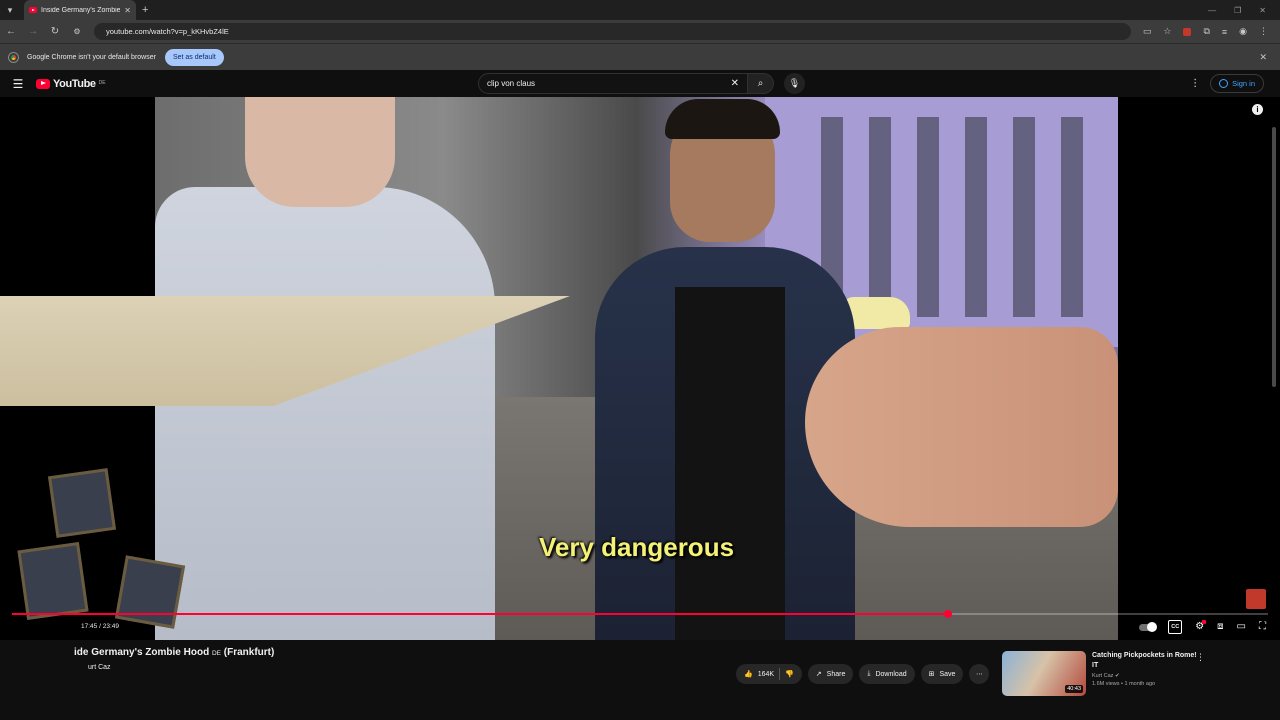 Image resolution: width=1280 pixels, height=720 pixels. Describe the element at coordinates (869, 673) in the screenshot. I see `download-icon: ⤓` at that location.